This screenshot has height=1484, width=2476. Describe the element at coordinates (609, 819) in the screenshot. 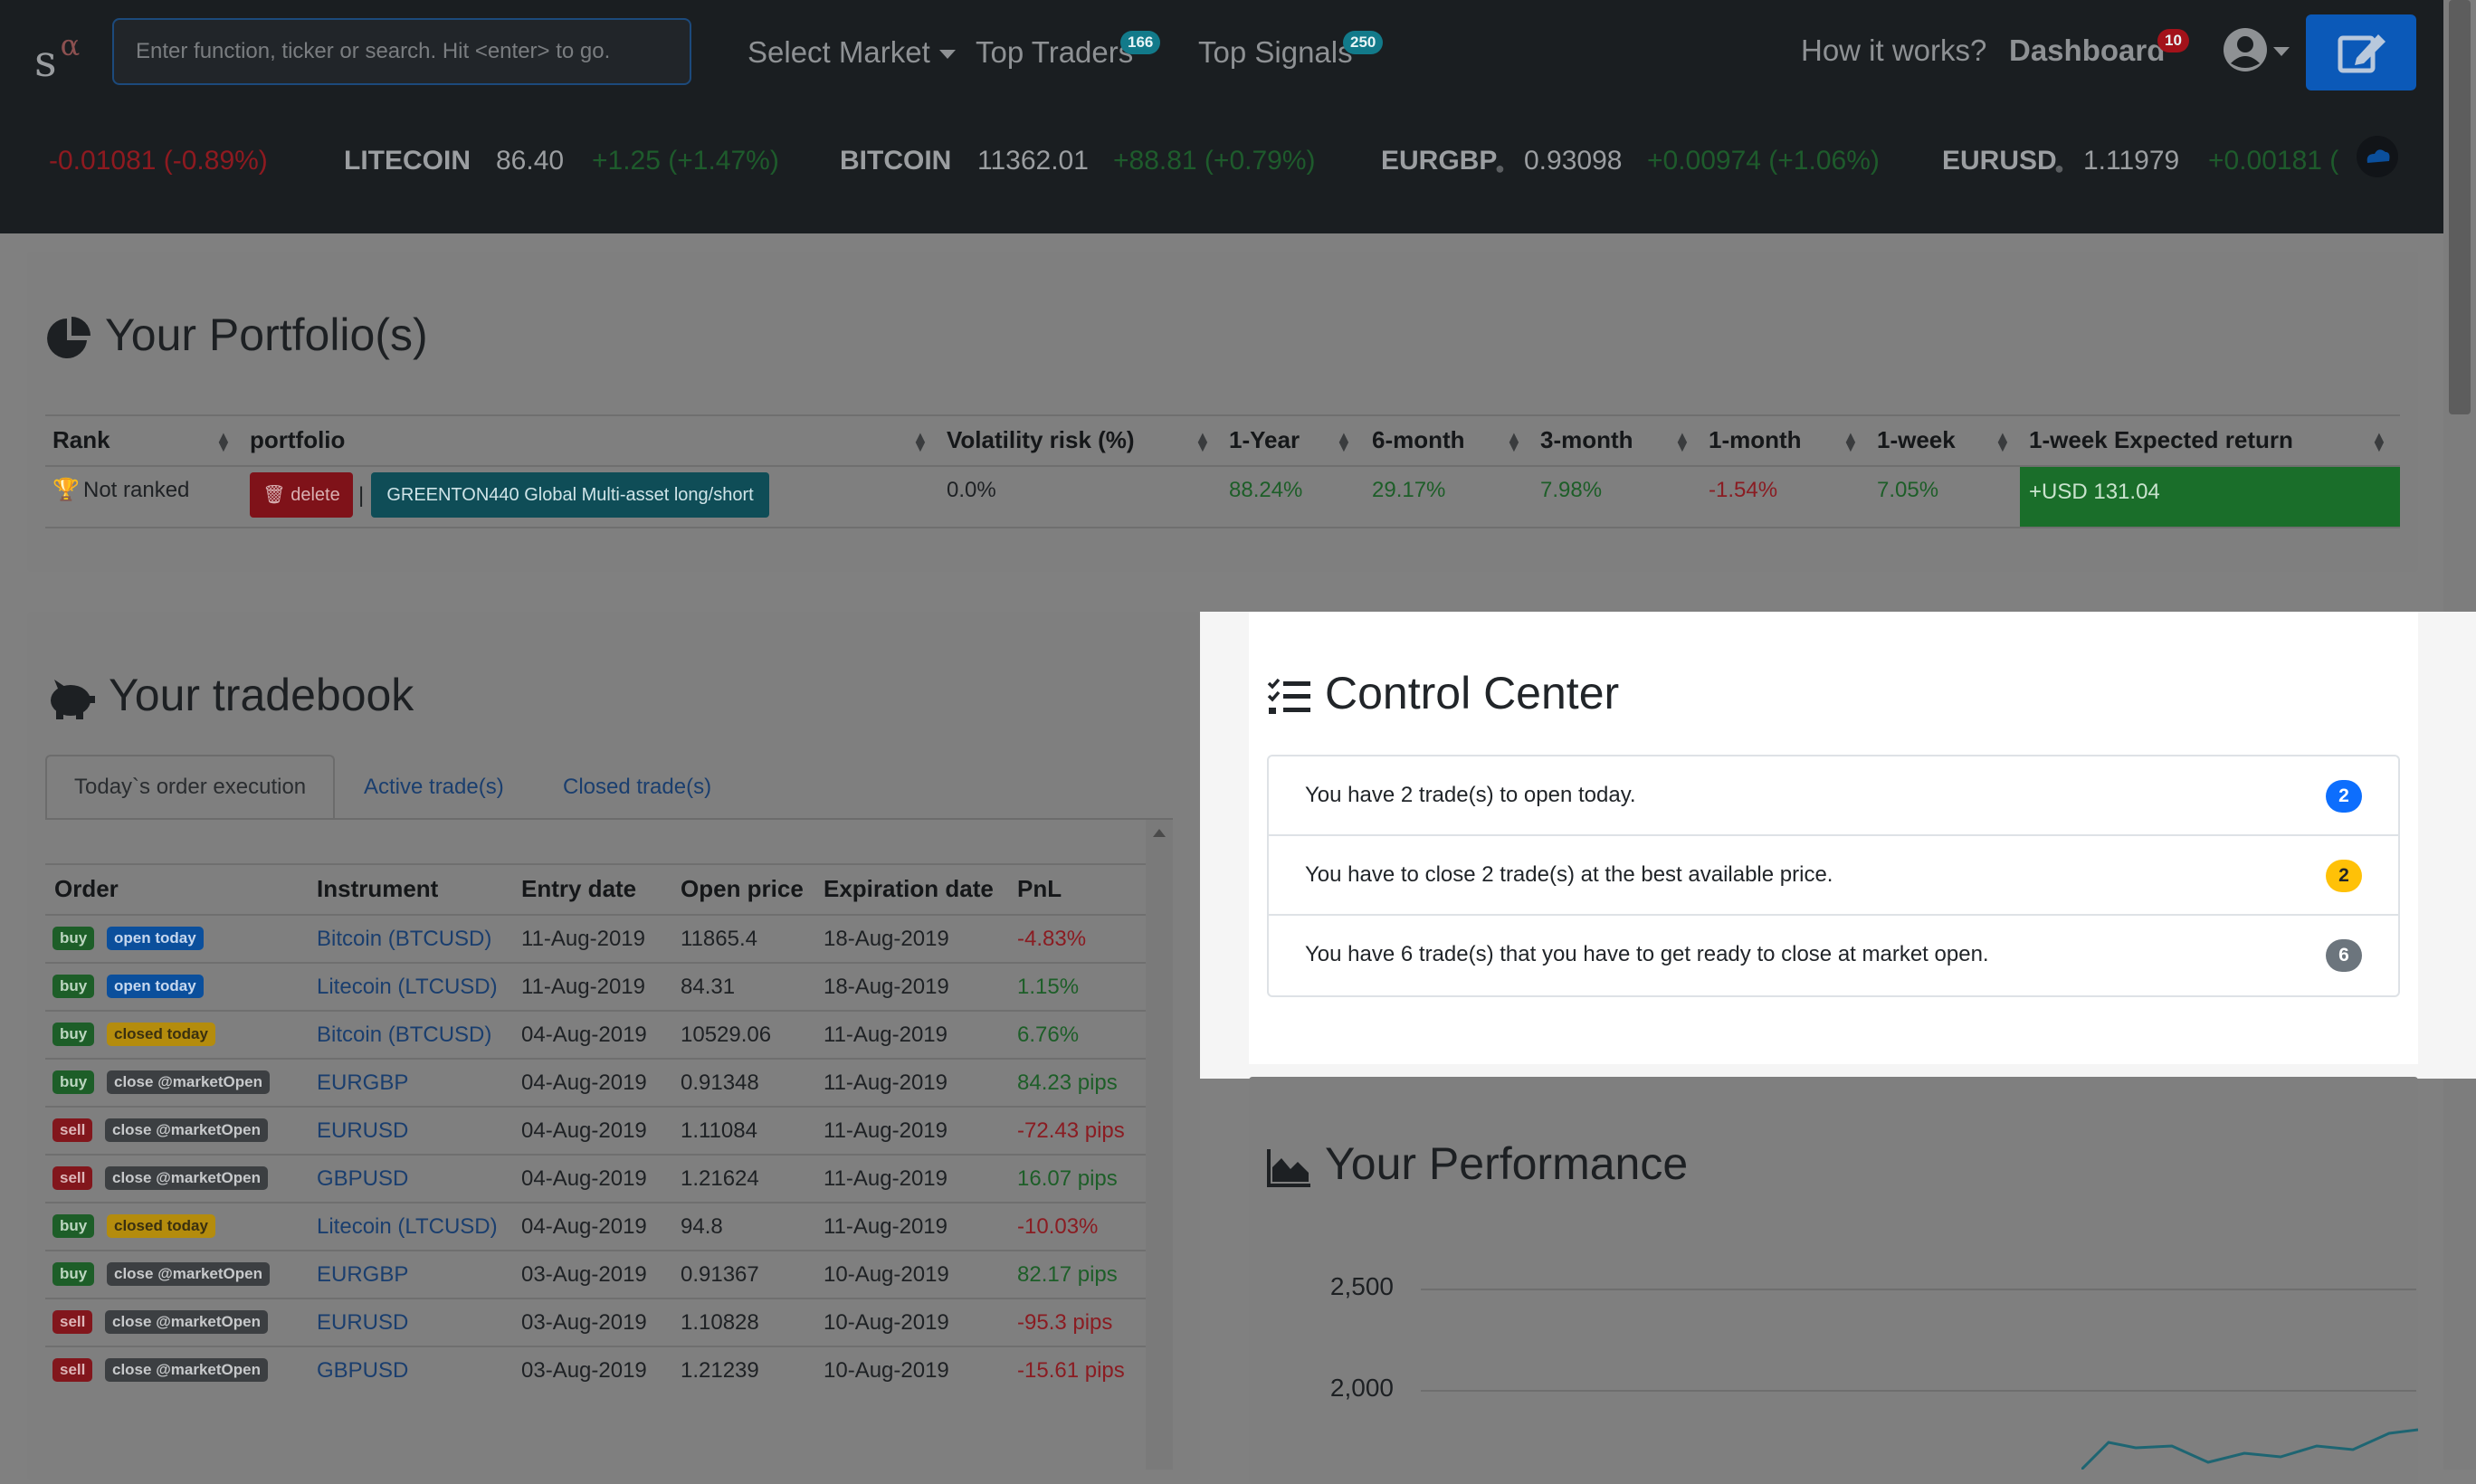

I see `tab-divider` at that location.